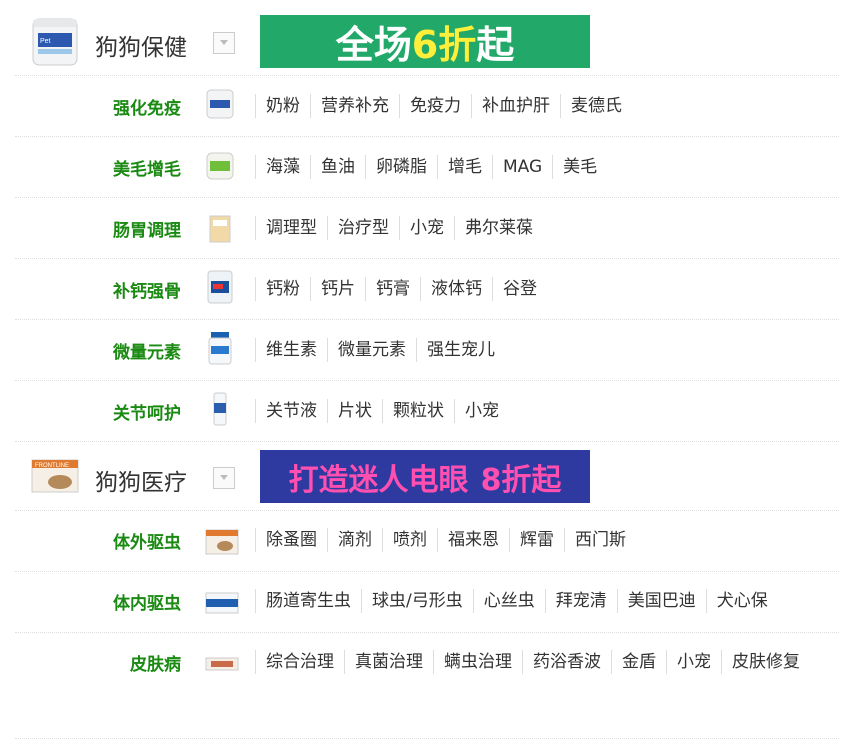 The image size is (851, 739). What do you see at coordinates (741, 601) in the screenshot?
I see `link-item: 犬心保` at bounding box center [741, 601].